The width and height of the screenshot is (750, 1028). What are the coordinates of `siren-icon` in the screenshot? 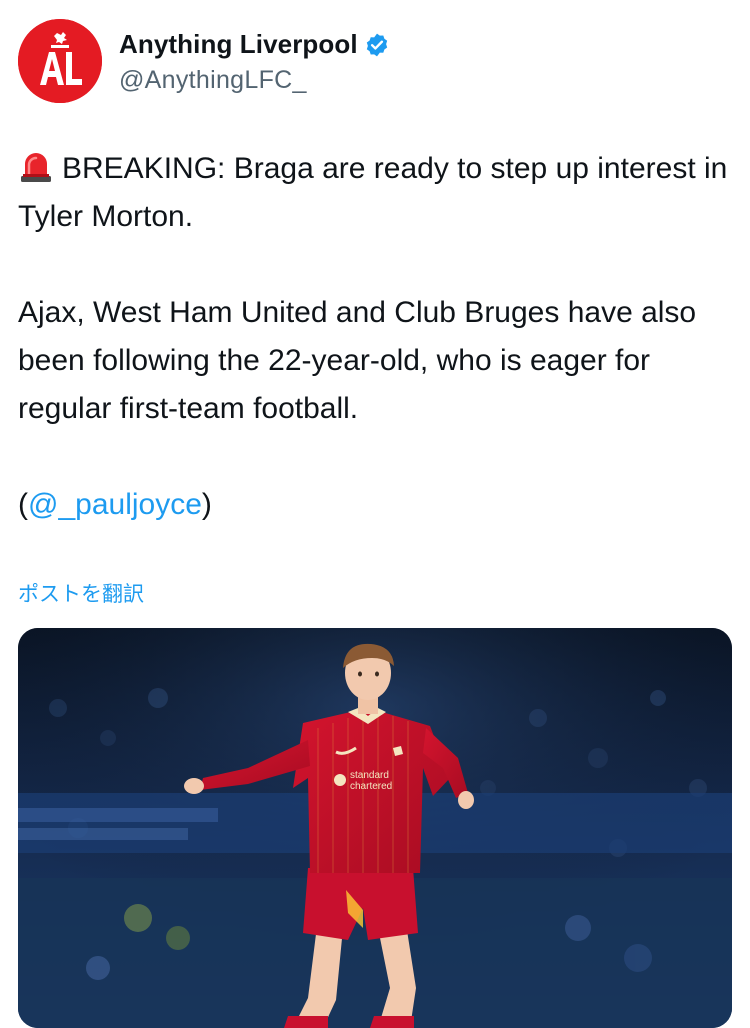 It's located at (36, 167).